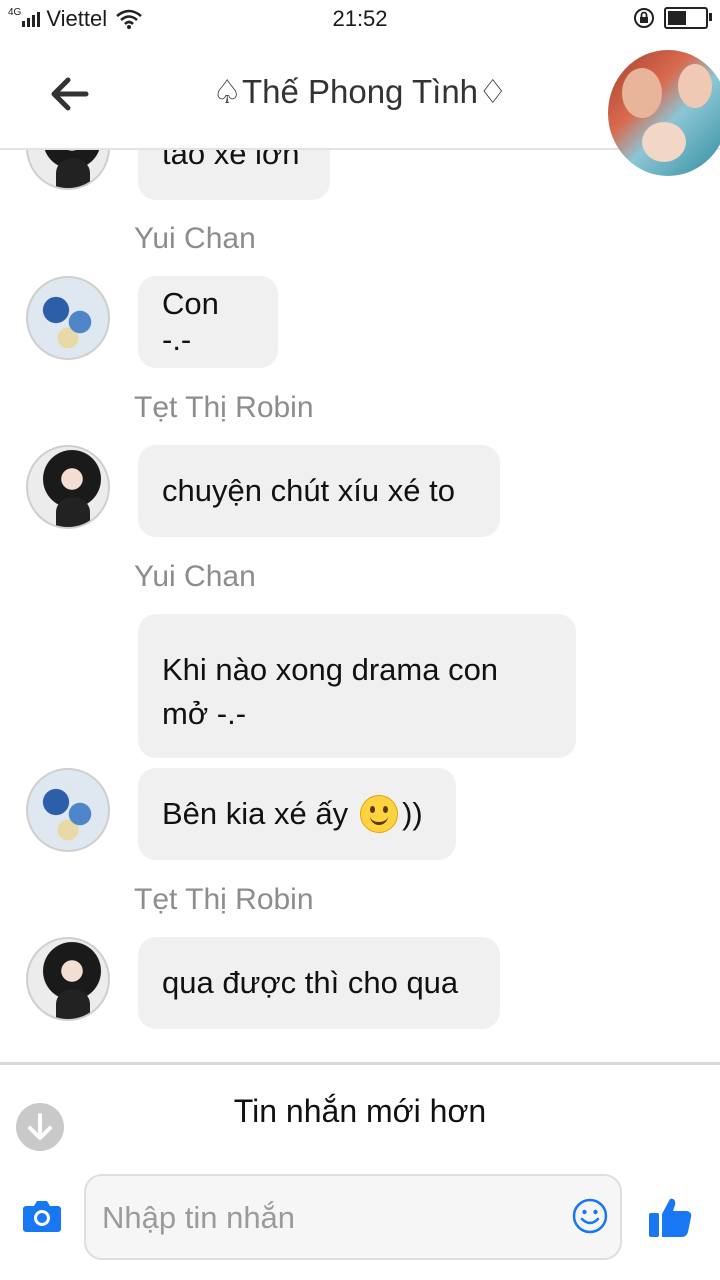  I want to click on smiling-face-emoji-icon, so click(379, 814).